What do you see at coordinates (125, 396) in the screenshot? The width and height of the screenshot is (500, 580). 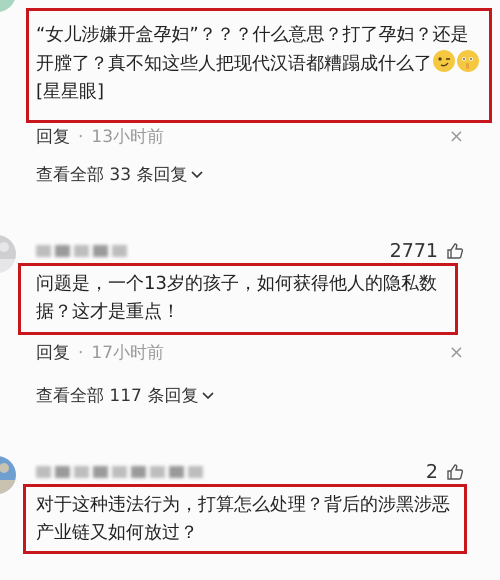 I see `view-replies-link: 查看全部 117 条回复` at bounding box center [125, 396].